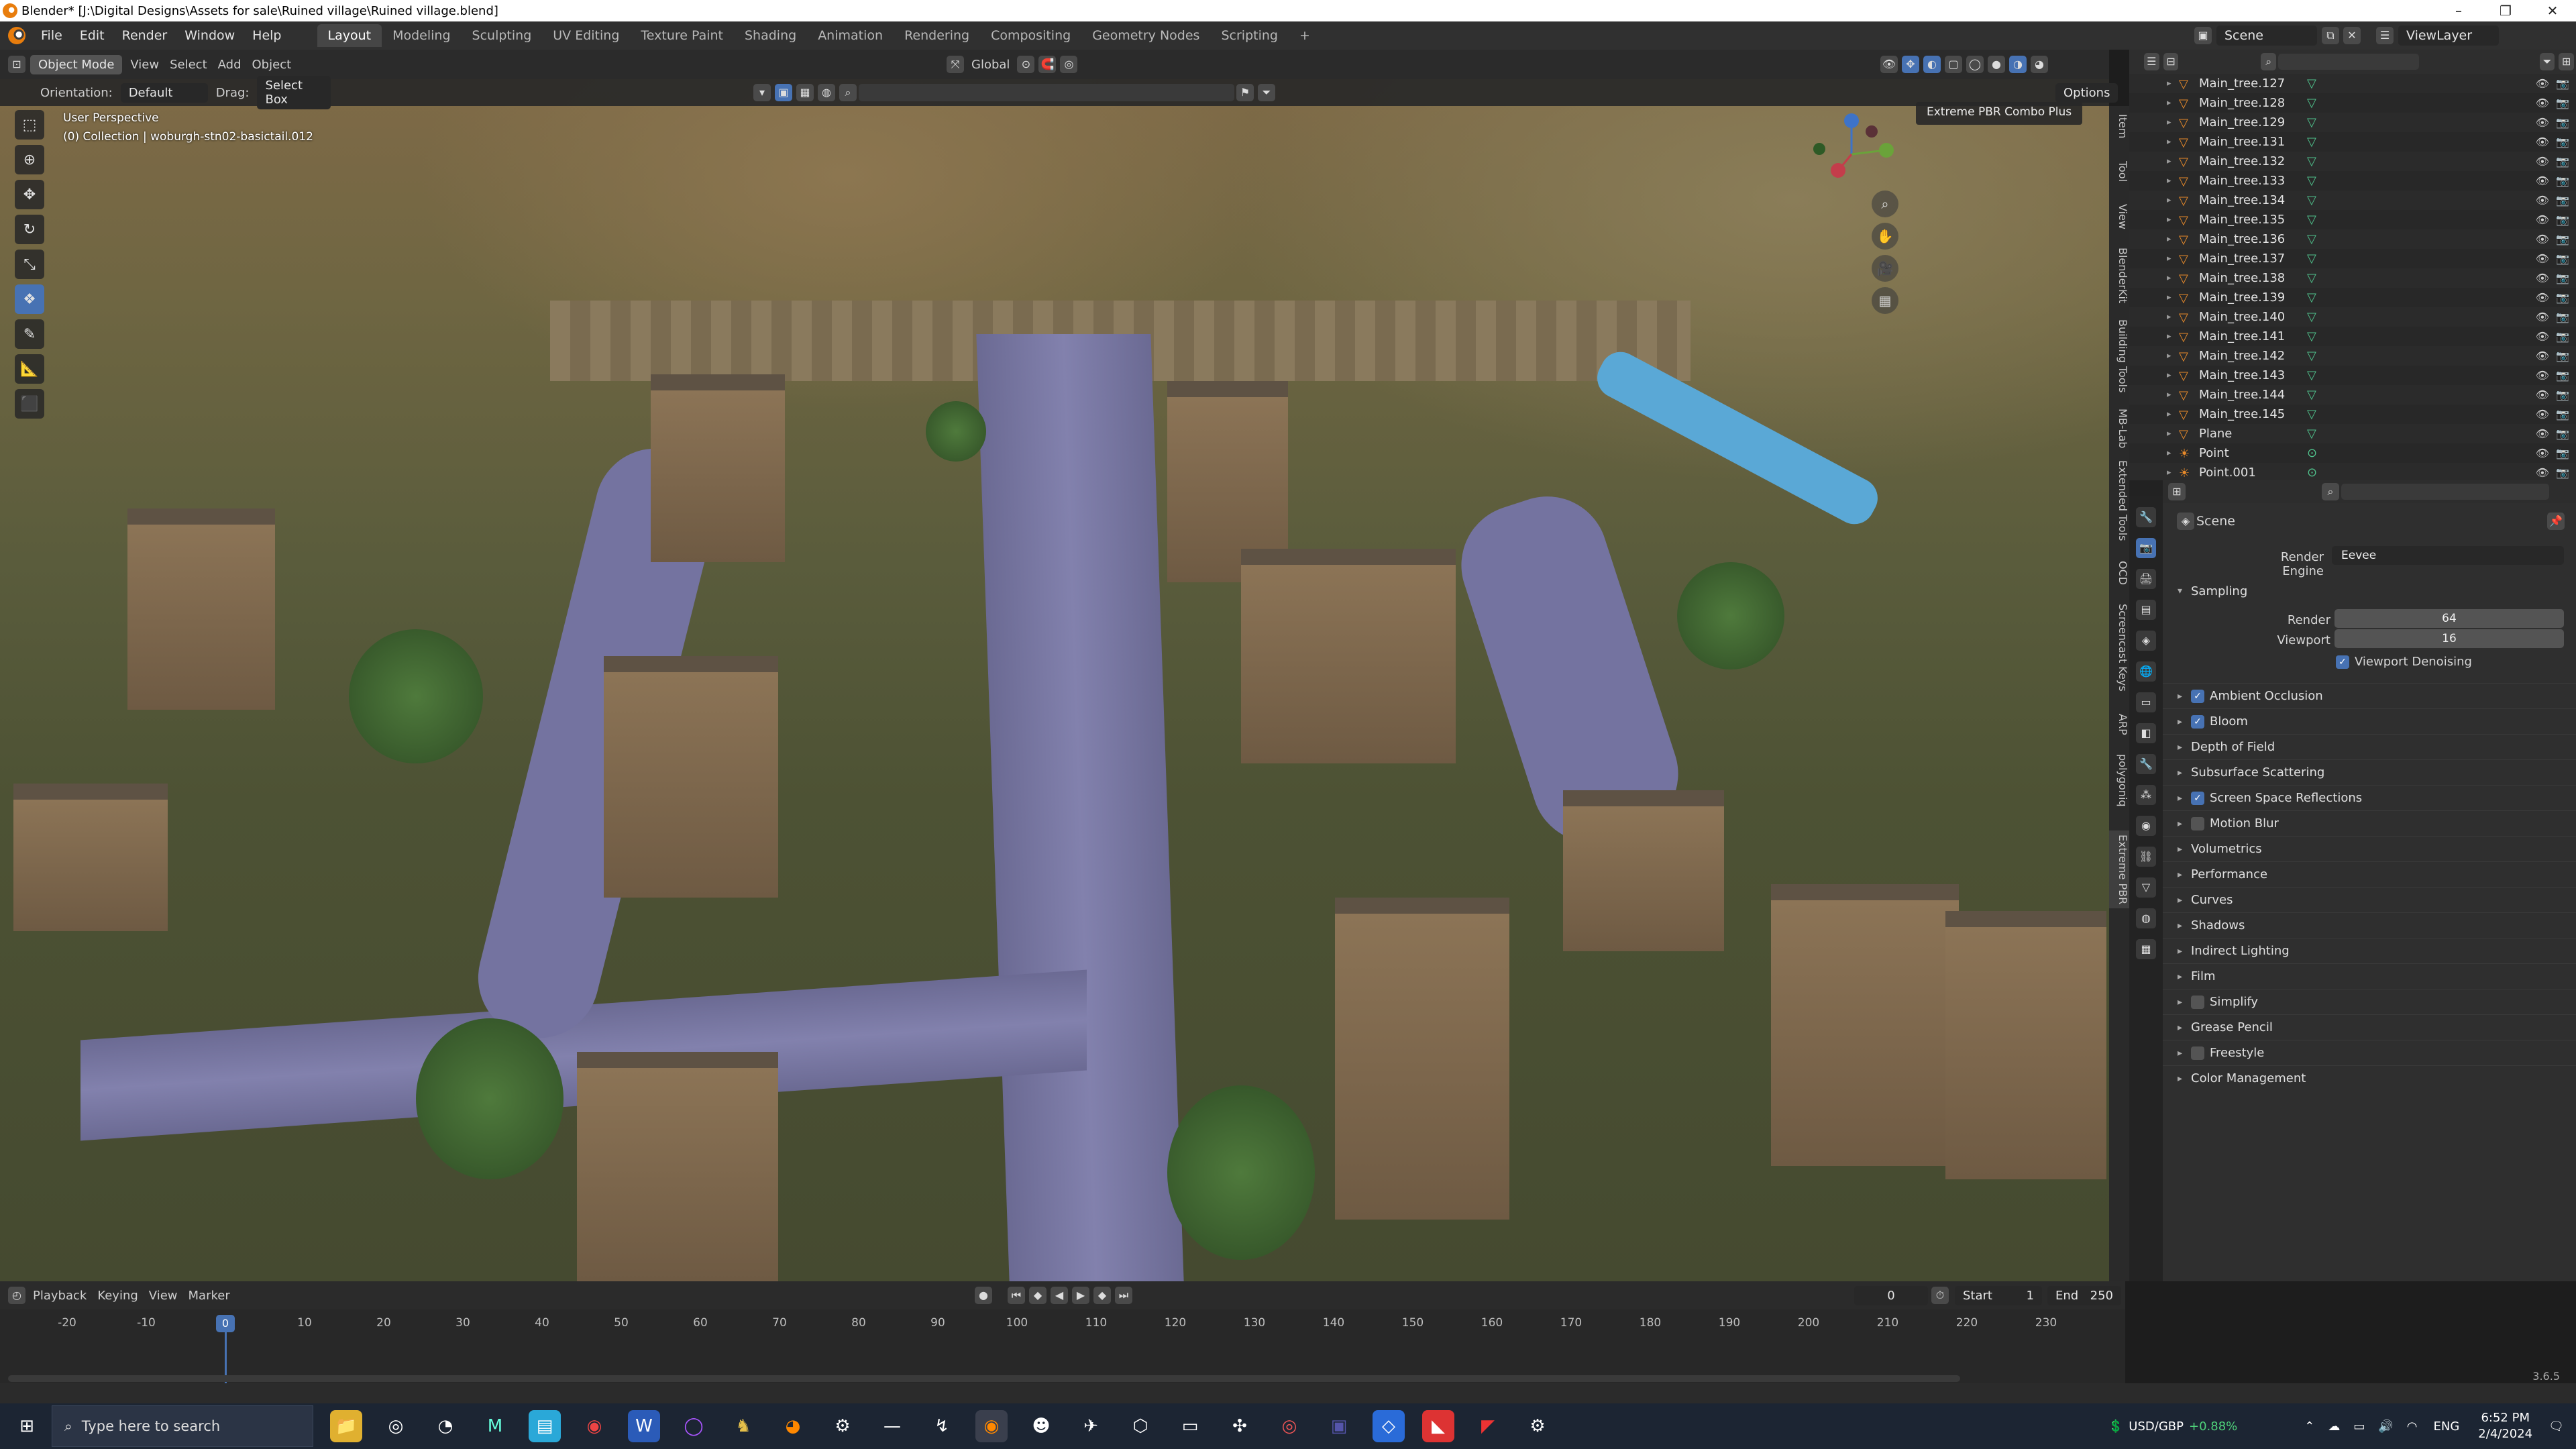 The image size is (2576, 1449). Describe the element at coordinates (762, 92) in the screenshot. I see `filter-icon: ▾` at that location.